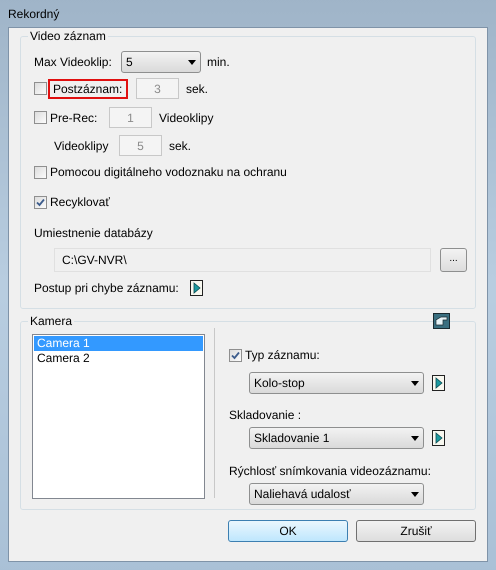 This screenshot has width=496, height=570. Describe the element at coordinates (51, 321) in the screenshot. I see `group-title: Kamera` at that location.